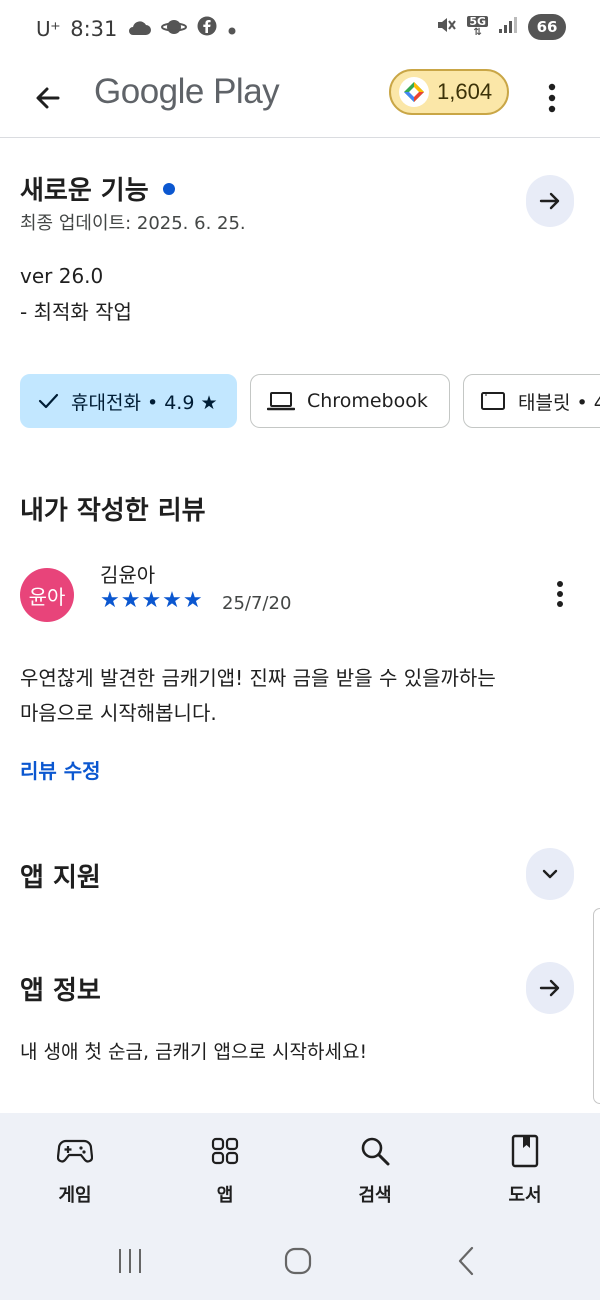 The image size is (600, 1300). I want to click on star-rating: ★★★★★, so click(152, 600).